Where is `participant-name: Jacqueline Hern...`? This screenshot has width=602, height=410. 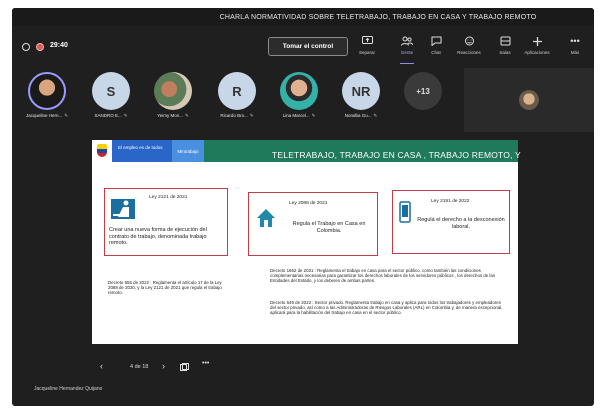 participant-name: Jacqueline Hern... is located at coordinates (44, 115).